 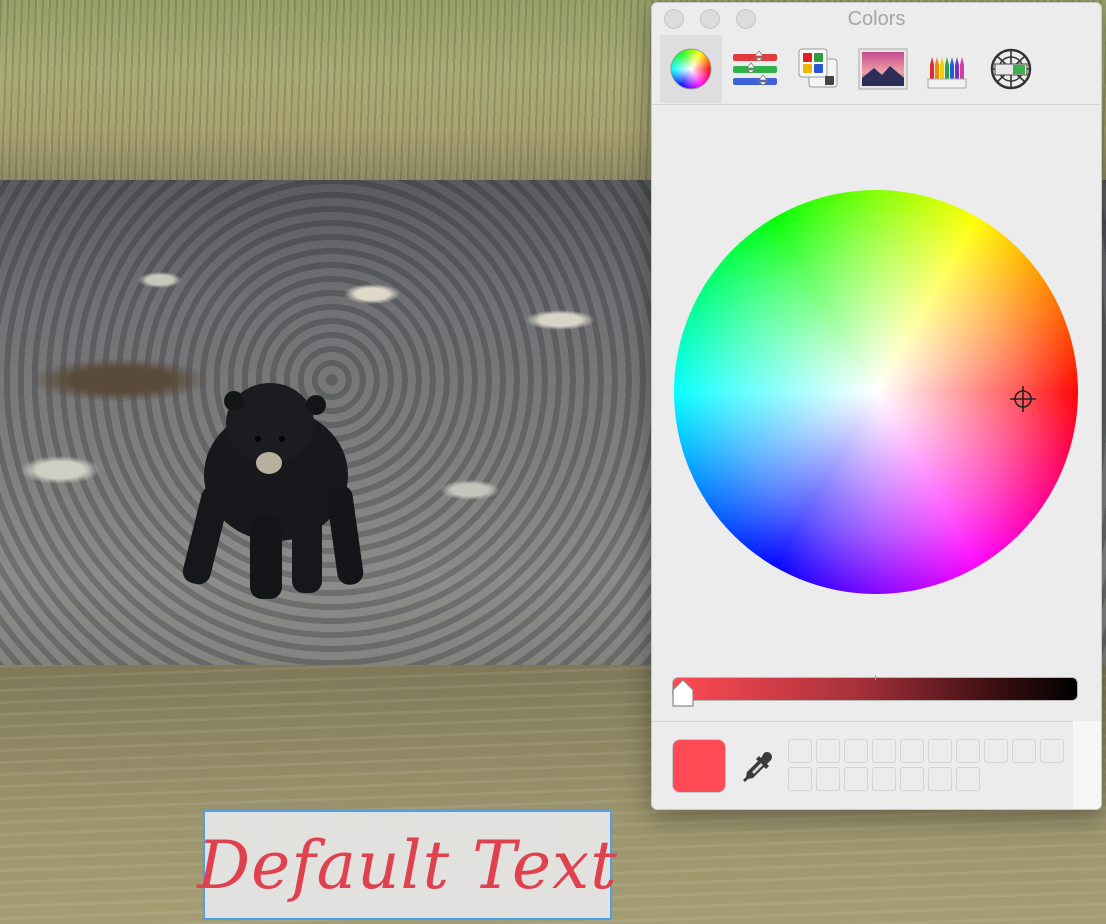 I want to click on eyedropper-icon, so click(x=758, y=768).